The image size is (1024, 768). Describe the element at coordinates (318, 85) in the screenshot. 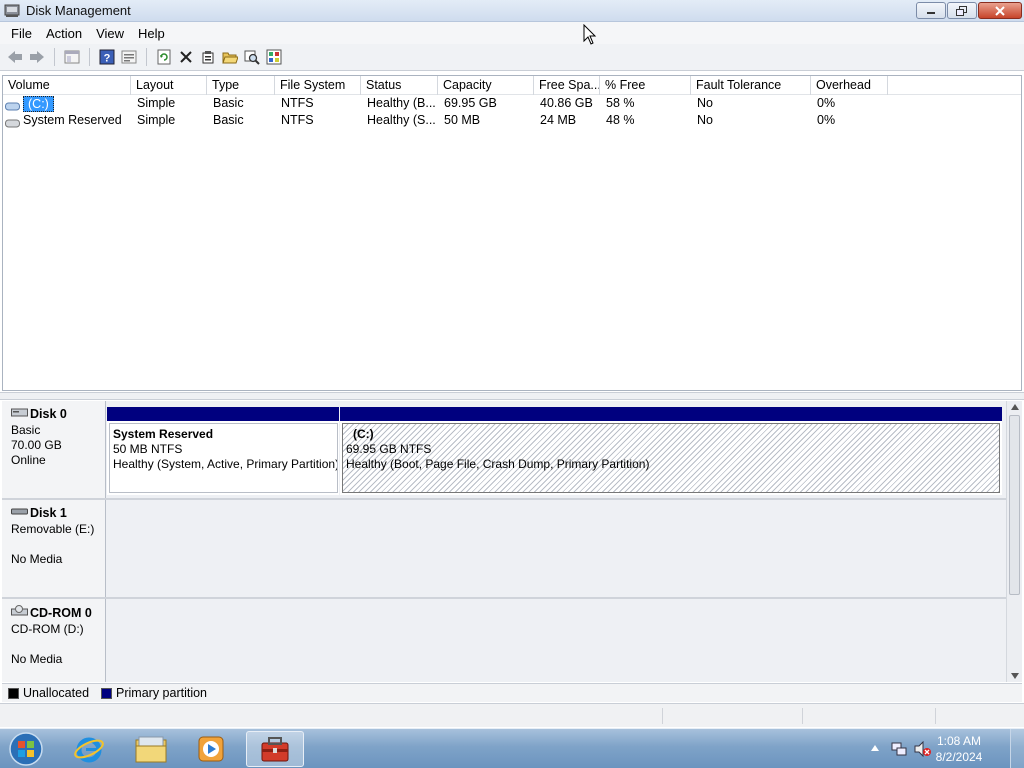

I see `column-file-system: File System` at that location.